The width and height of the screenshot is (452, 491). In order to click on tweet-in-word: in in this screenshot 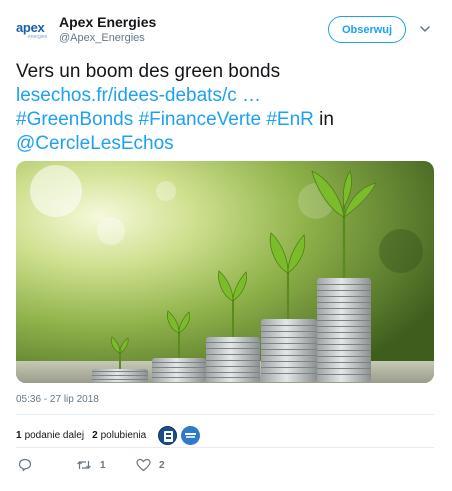, I will do `click(323, 119)`.